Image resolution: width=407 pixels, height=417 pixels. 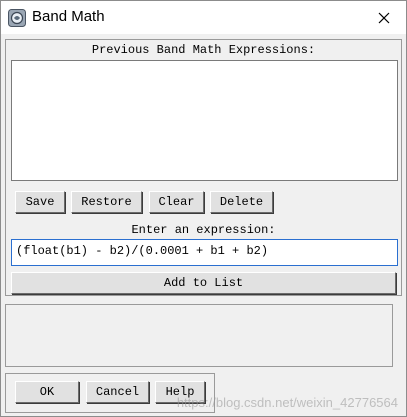 What do you see at coordinates (40, 202) in the screenshot?
I see `save-button: Save` at bounding box center [40, 202].